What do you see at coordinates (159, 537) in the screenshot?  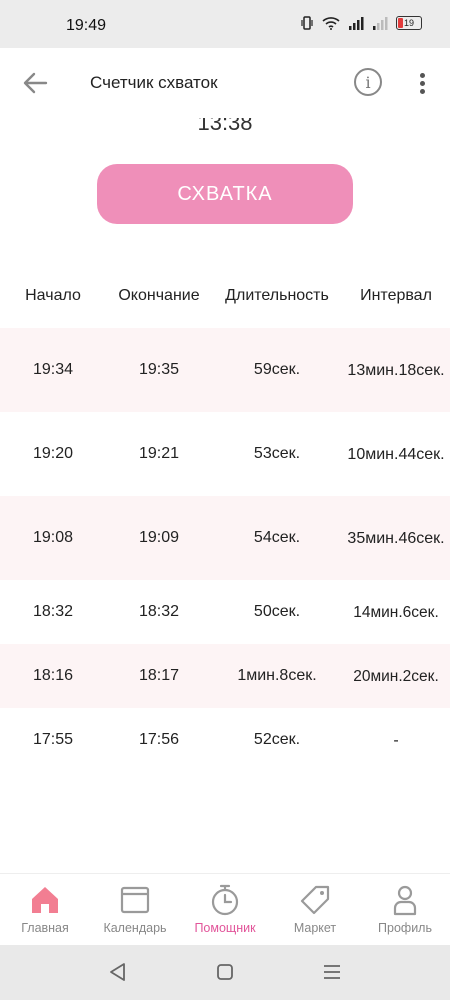 I see `row-end: 19:09` at bounding box center [159, 537].